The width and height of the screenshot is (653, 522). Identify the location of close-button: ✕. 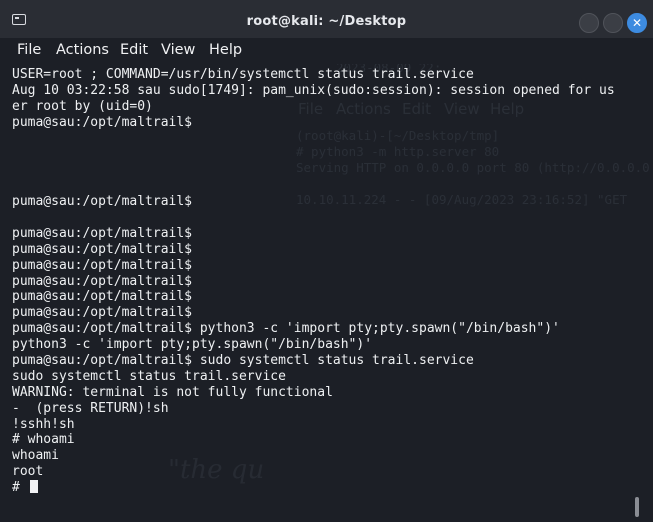
(637, 23).